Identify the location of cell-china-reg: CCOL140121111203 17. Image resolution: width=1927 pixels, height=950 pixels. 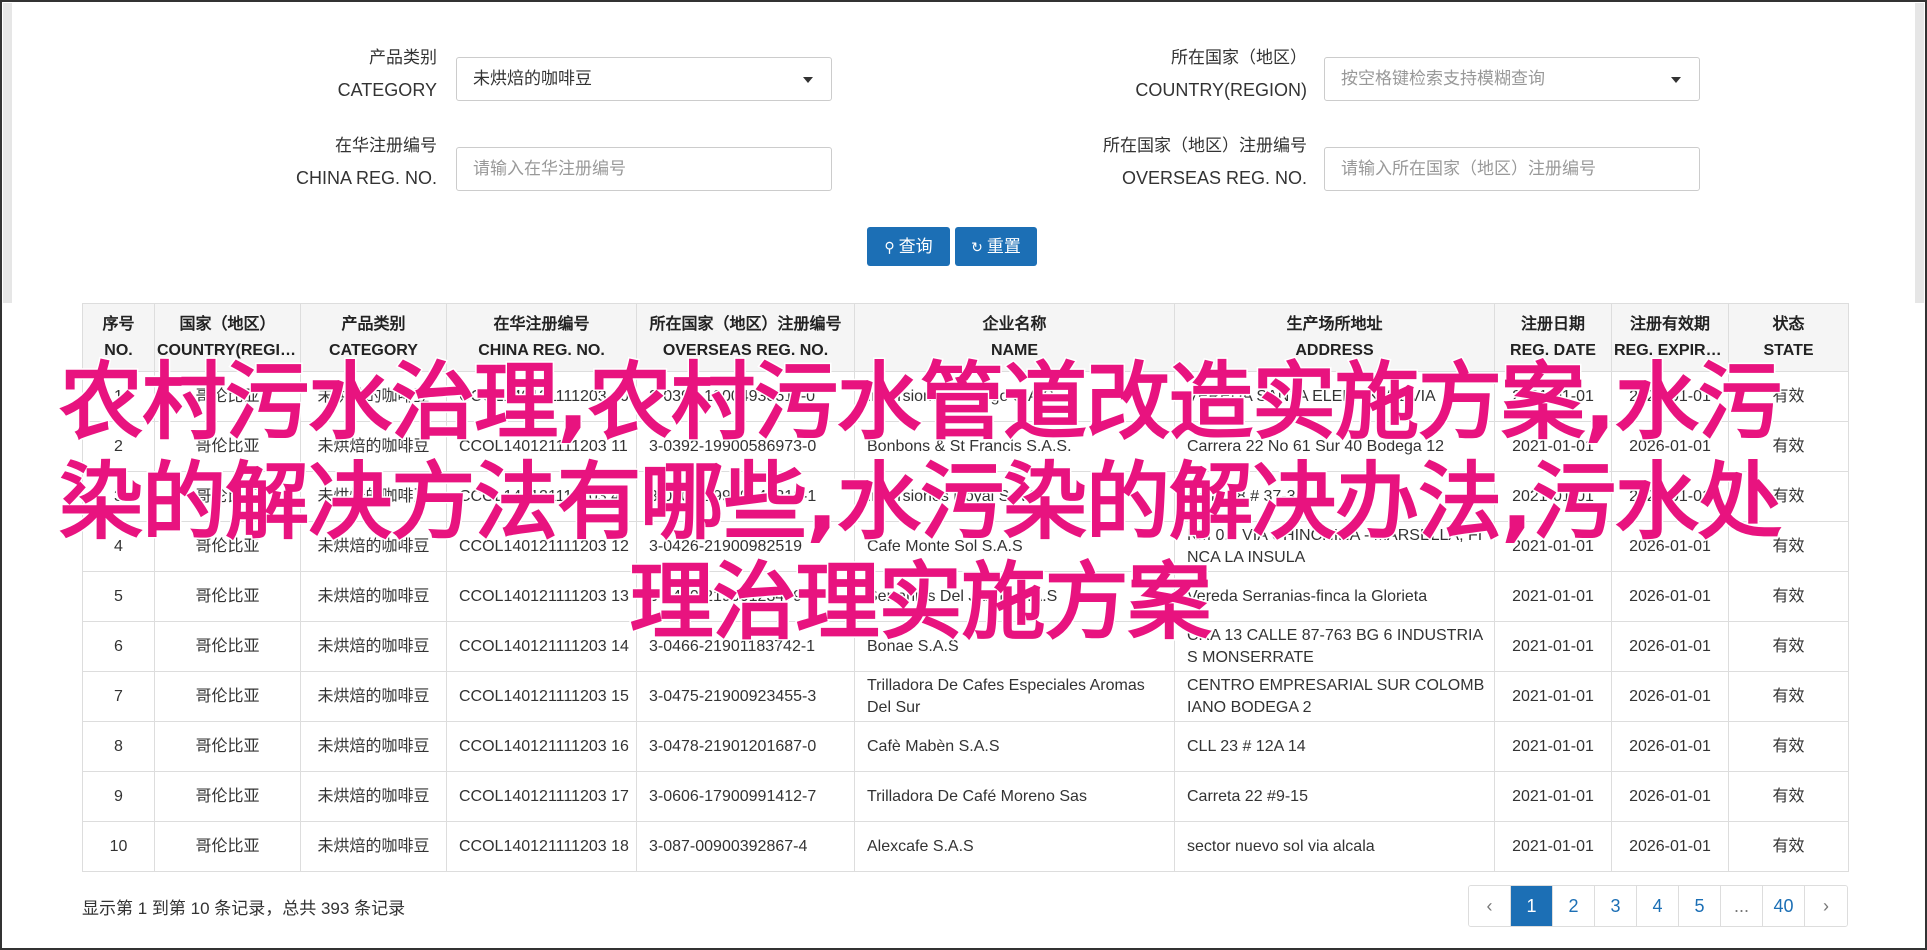
(541, 796).